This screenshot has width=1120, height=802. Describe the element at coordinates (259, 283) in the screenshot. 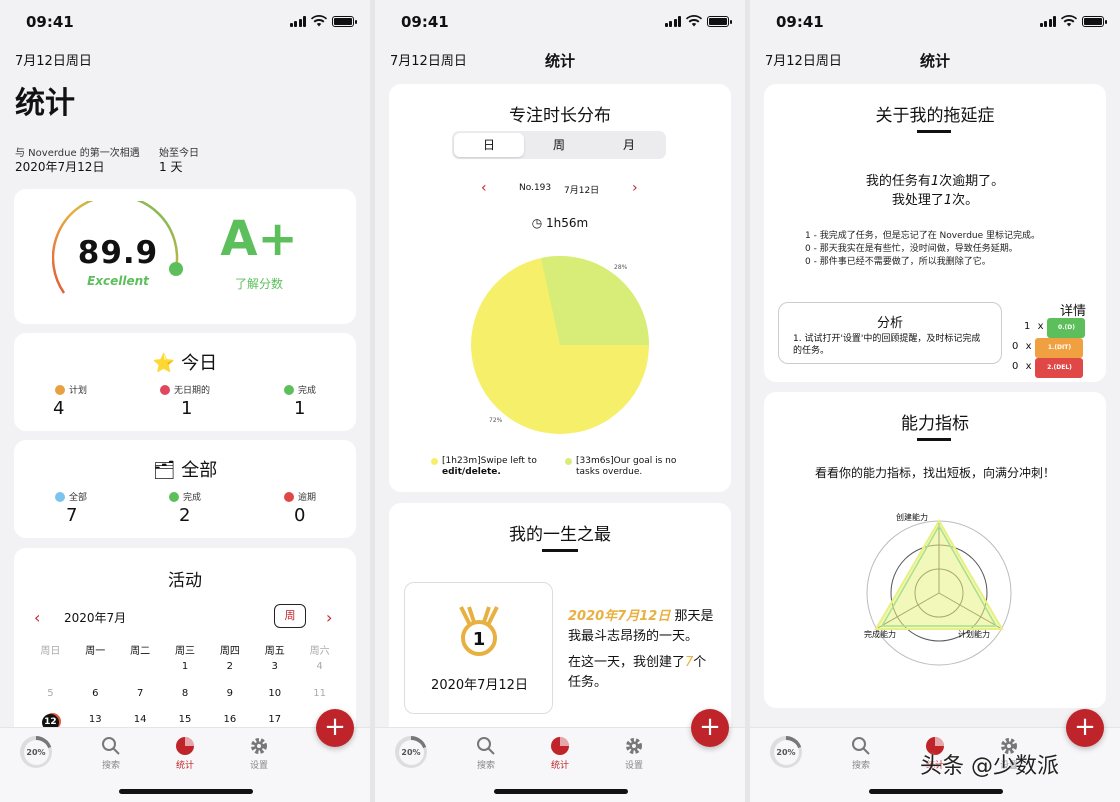

I see `grade-link: 了解分数` at that location.